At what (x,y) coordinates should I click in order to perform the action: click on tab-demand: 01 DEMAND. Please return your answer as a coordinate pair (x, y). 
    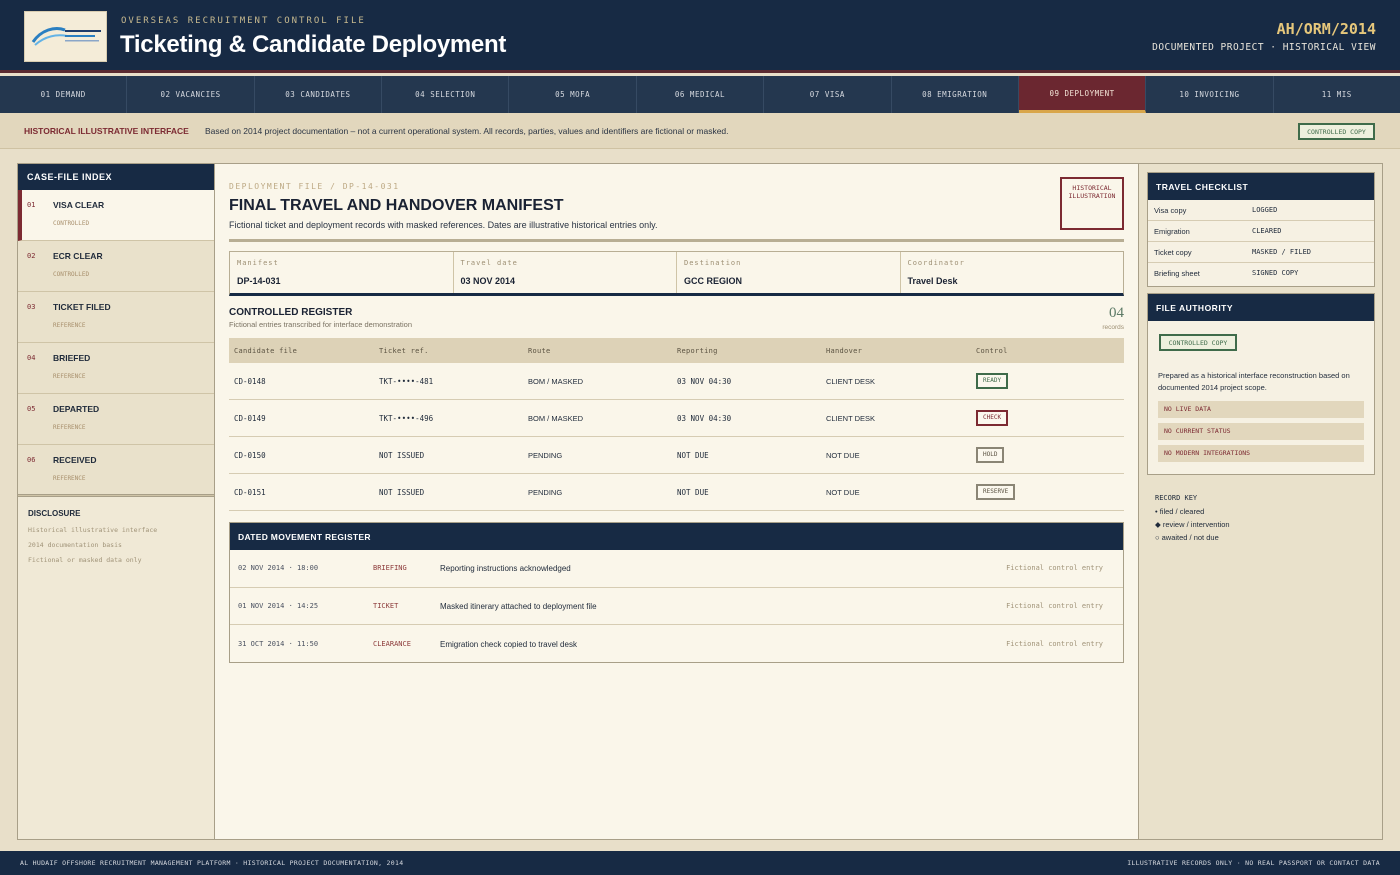
    Looking at the image, I should click on (64, 94).